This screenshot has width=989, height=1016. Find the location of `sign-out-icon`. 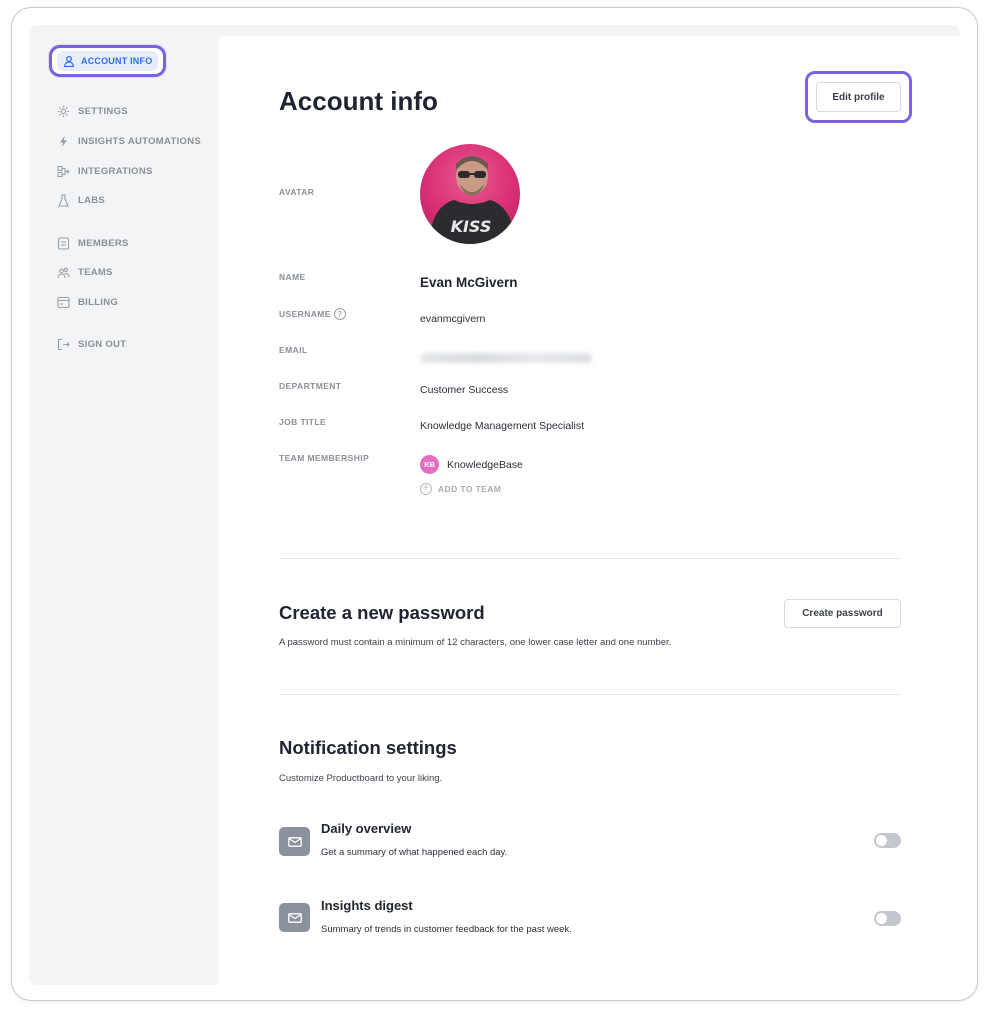

sign-out-icon is located at coordinates (63, 344).